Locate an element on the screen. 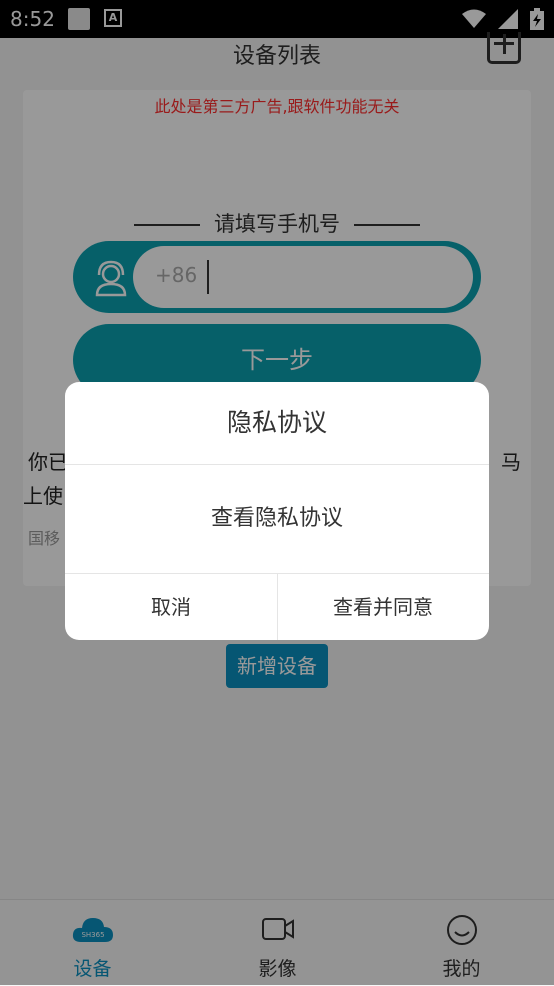 This screenshot has width=554, height=986. dialog-actions: 取消 查看并同意 is located at coordinates (277, 606).